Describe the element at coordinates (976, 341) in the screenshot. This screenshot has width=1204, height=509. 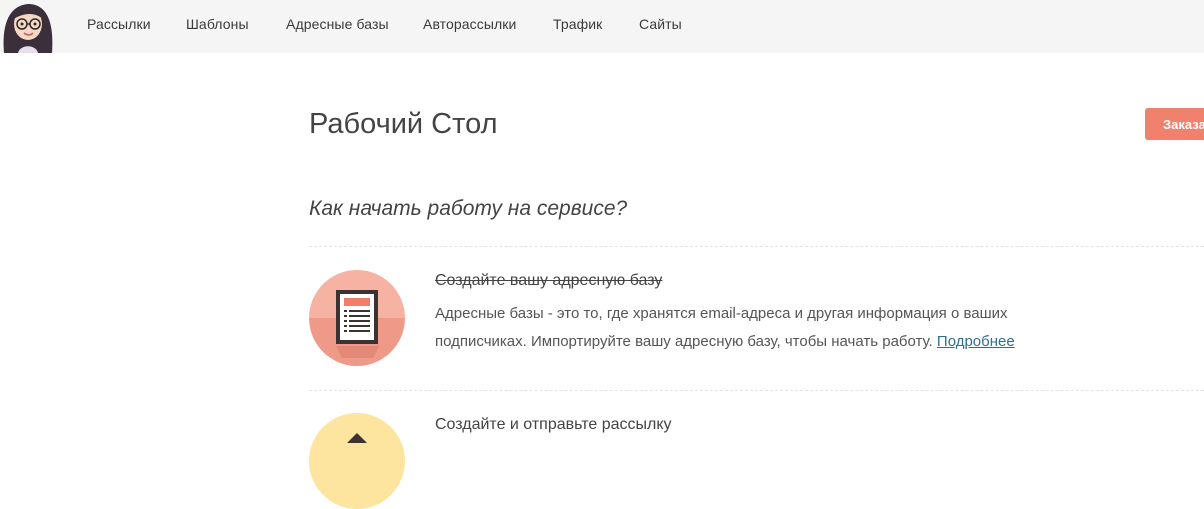
I see `more-link: Подробнее` at that location.